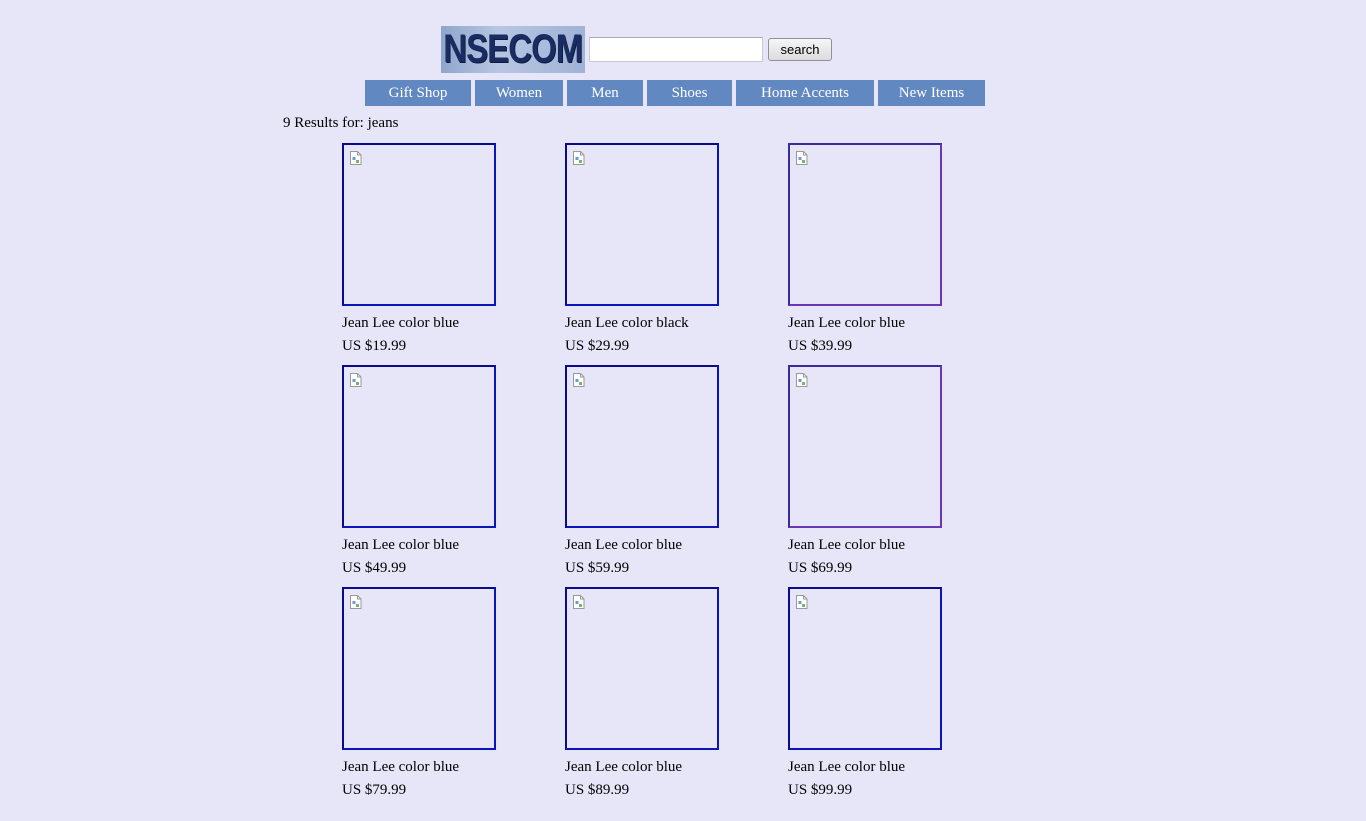 The image size is (1366, 821). I want to click on nav-item-home-accents: Home Accents, so click(805, 93).